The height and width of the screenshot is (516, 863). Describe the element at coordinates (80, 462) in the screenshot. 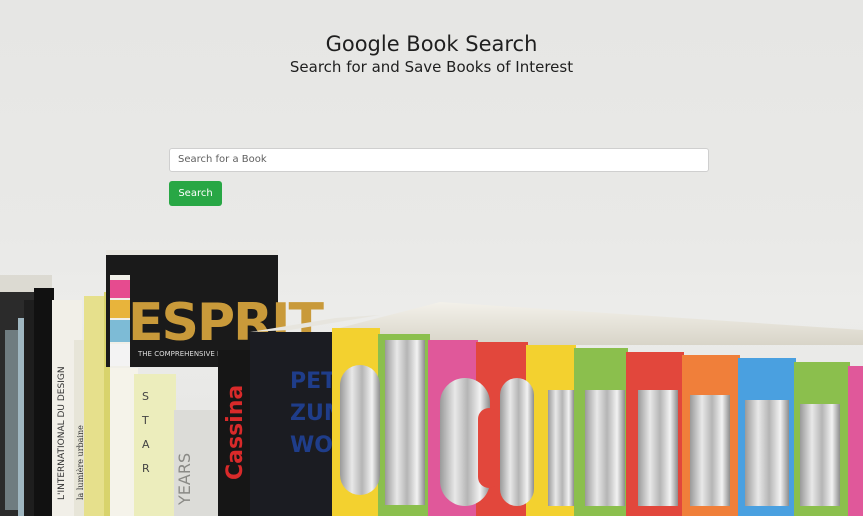

I see `svg-text: la lumière urbaine` at that location.